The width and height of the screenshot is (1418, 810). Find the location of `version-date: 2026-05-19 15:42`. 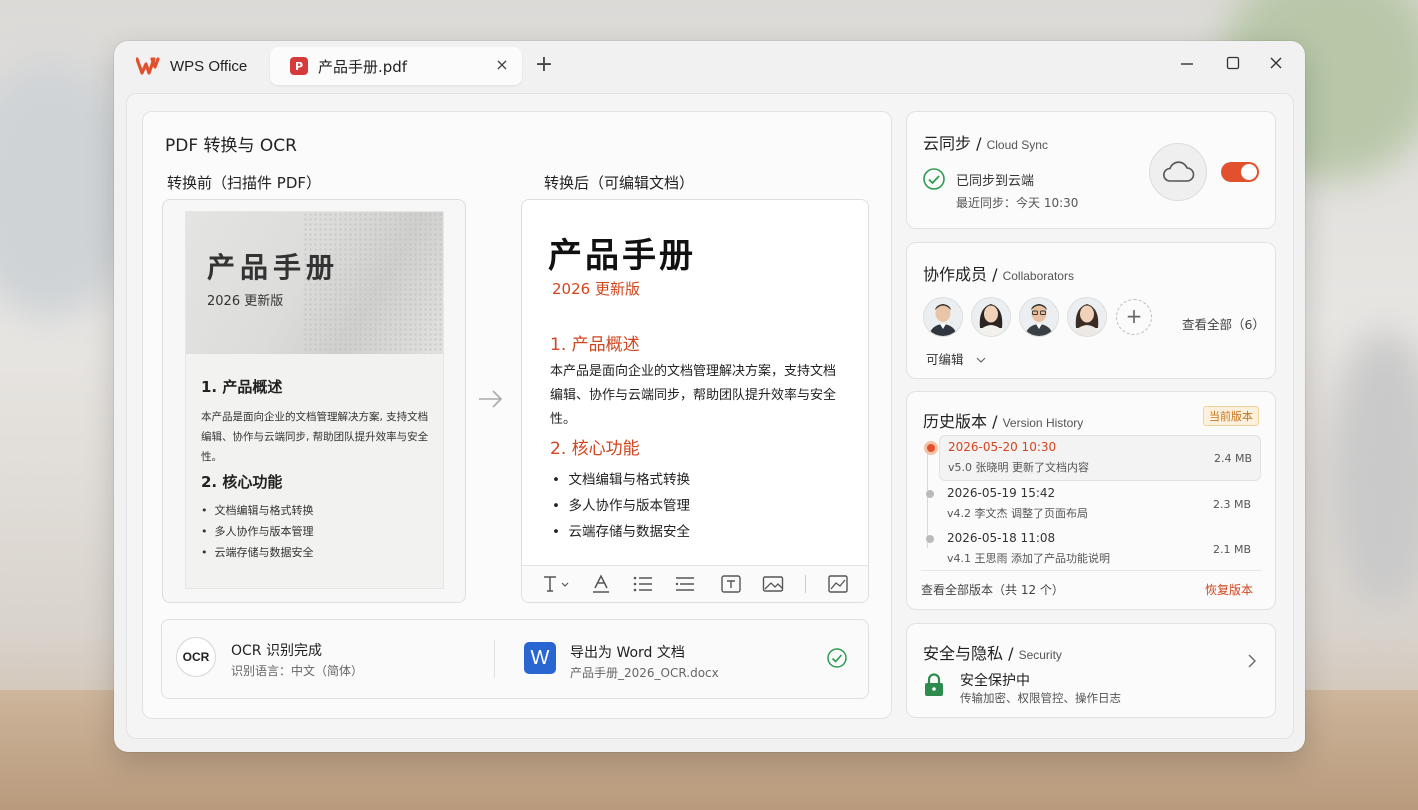

version-date: 2026-05-19 15:42 is located at coordinates (1001, 493).